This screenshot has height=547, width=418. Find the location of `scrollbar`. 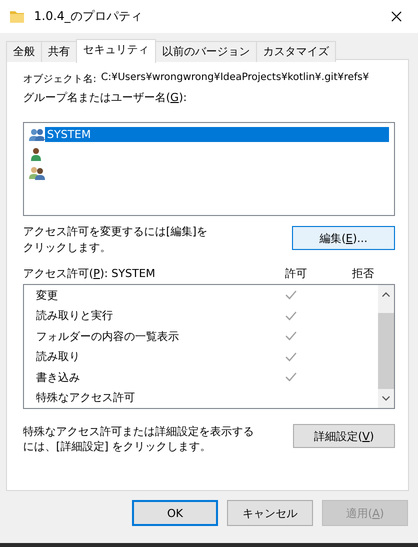

scrollbar is located at coordinates (386, 346).